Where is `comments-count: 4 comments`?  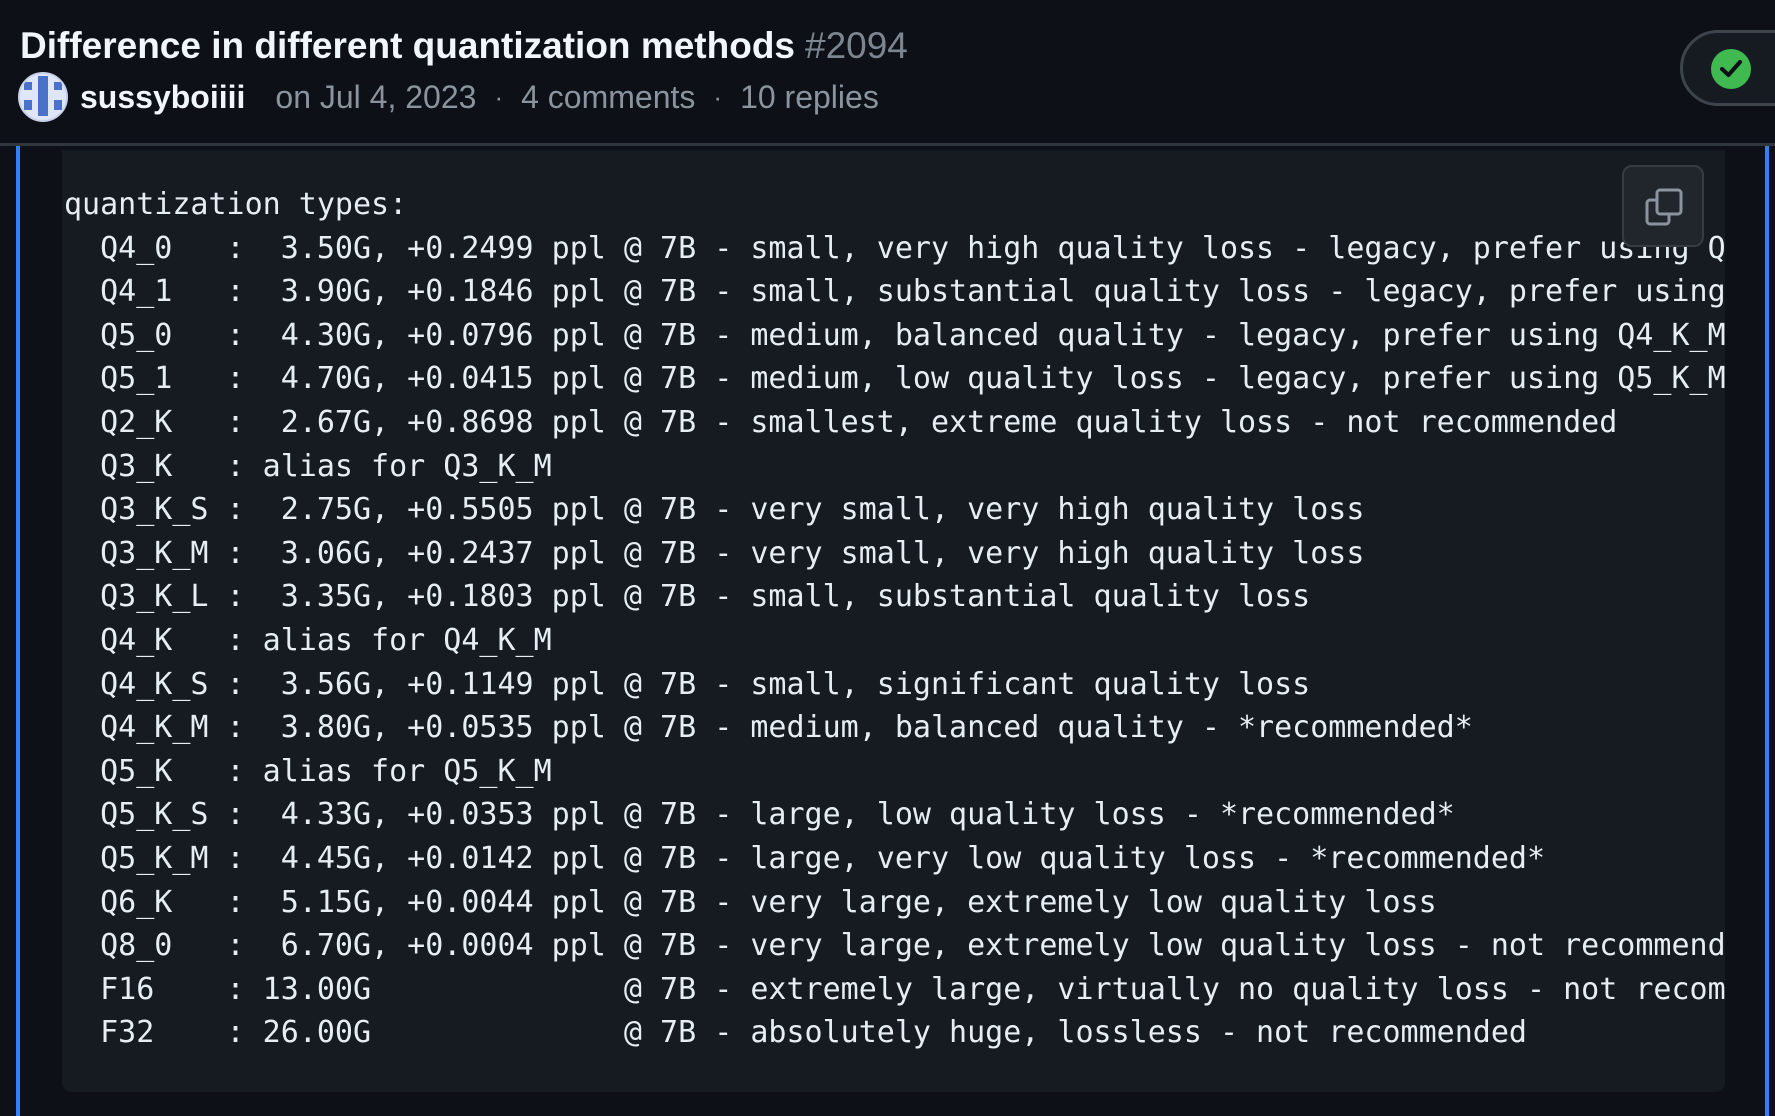 comments-count: 4 comments is located at coordinates (608, 96).